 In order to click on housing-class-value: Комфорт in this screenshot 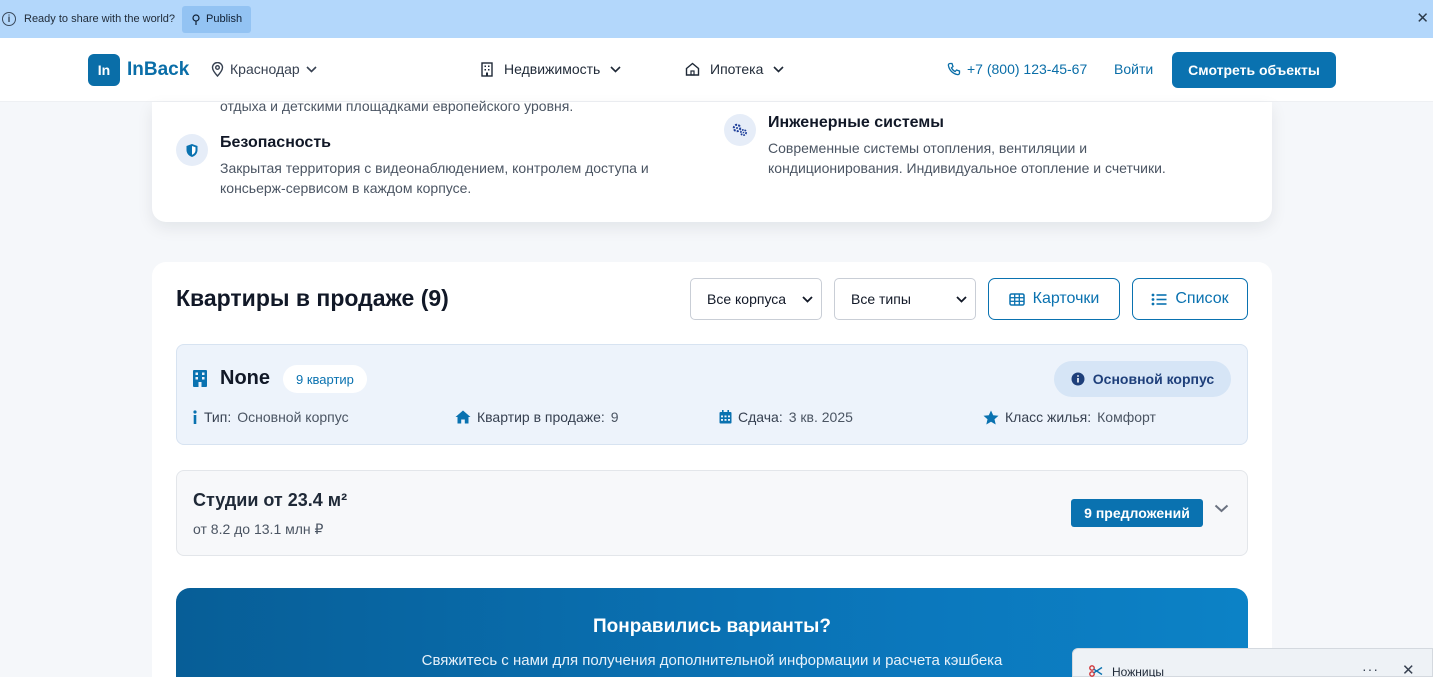, I will do `click(1126, 417)`.